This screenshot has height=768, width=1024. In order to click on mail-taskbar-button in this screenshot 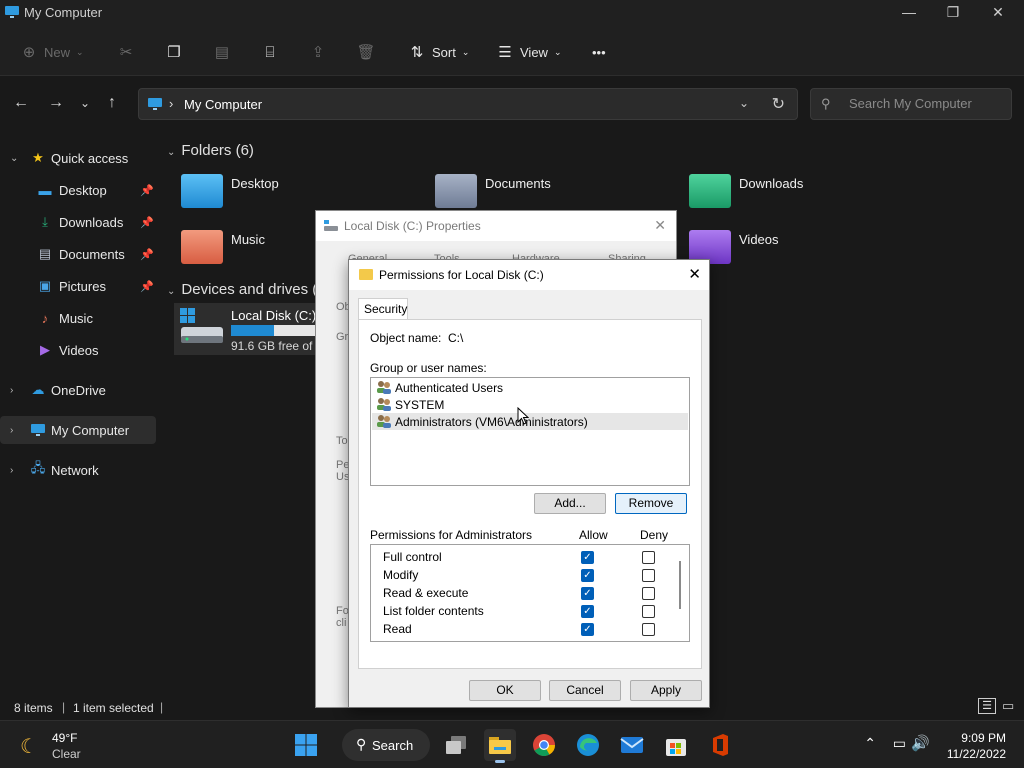, I will do `click(632, 745)`.